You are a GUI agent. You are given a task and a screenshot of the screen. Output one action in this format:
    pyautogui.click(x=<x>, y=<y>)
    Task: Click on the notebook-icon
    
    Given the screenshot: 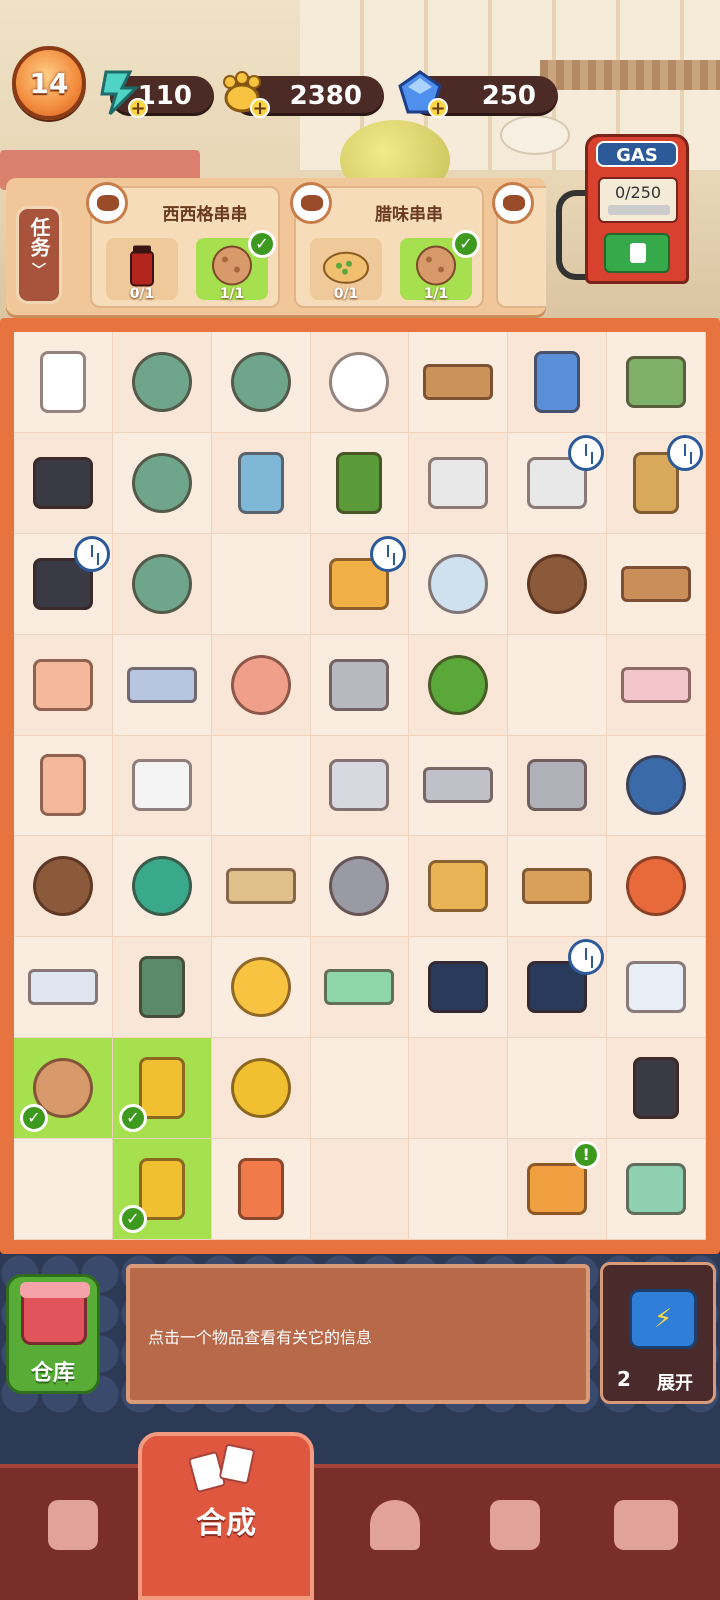 What is the action you would take?
    pyautogui.click(x=557, y=381)
    